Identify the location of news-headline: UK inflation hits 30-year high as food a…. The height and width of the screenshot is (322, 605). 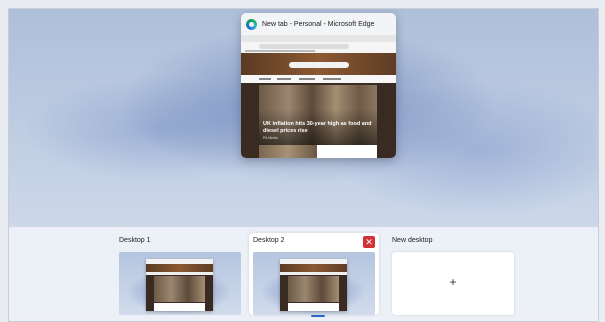
(317, 127).